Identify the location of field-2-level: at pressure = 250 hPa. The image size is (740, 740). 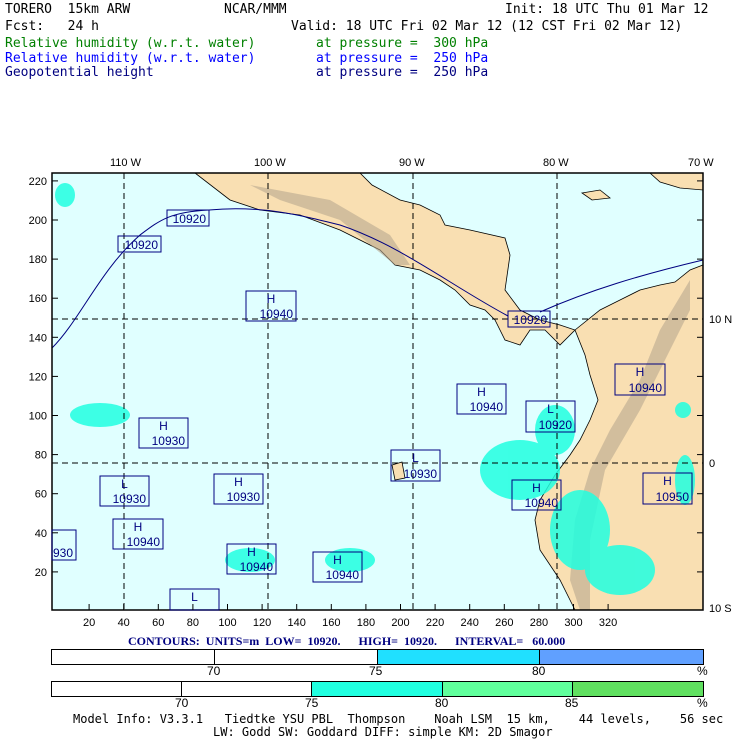
(402, 58).